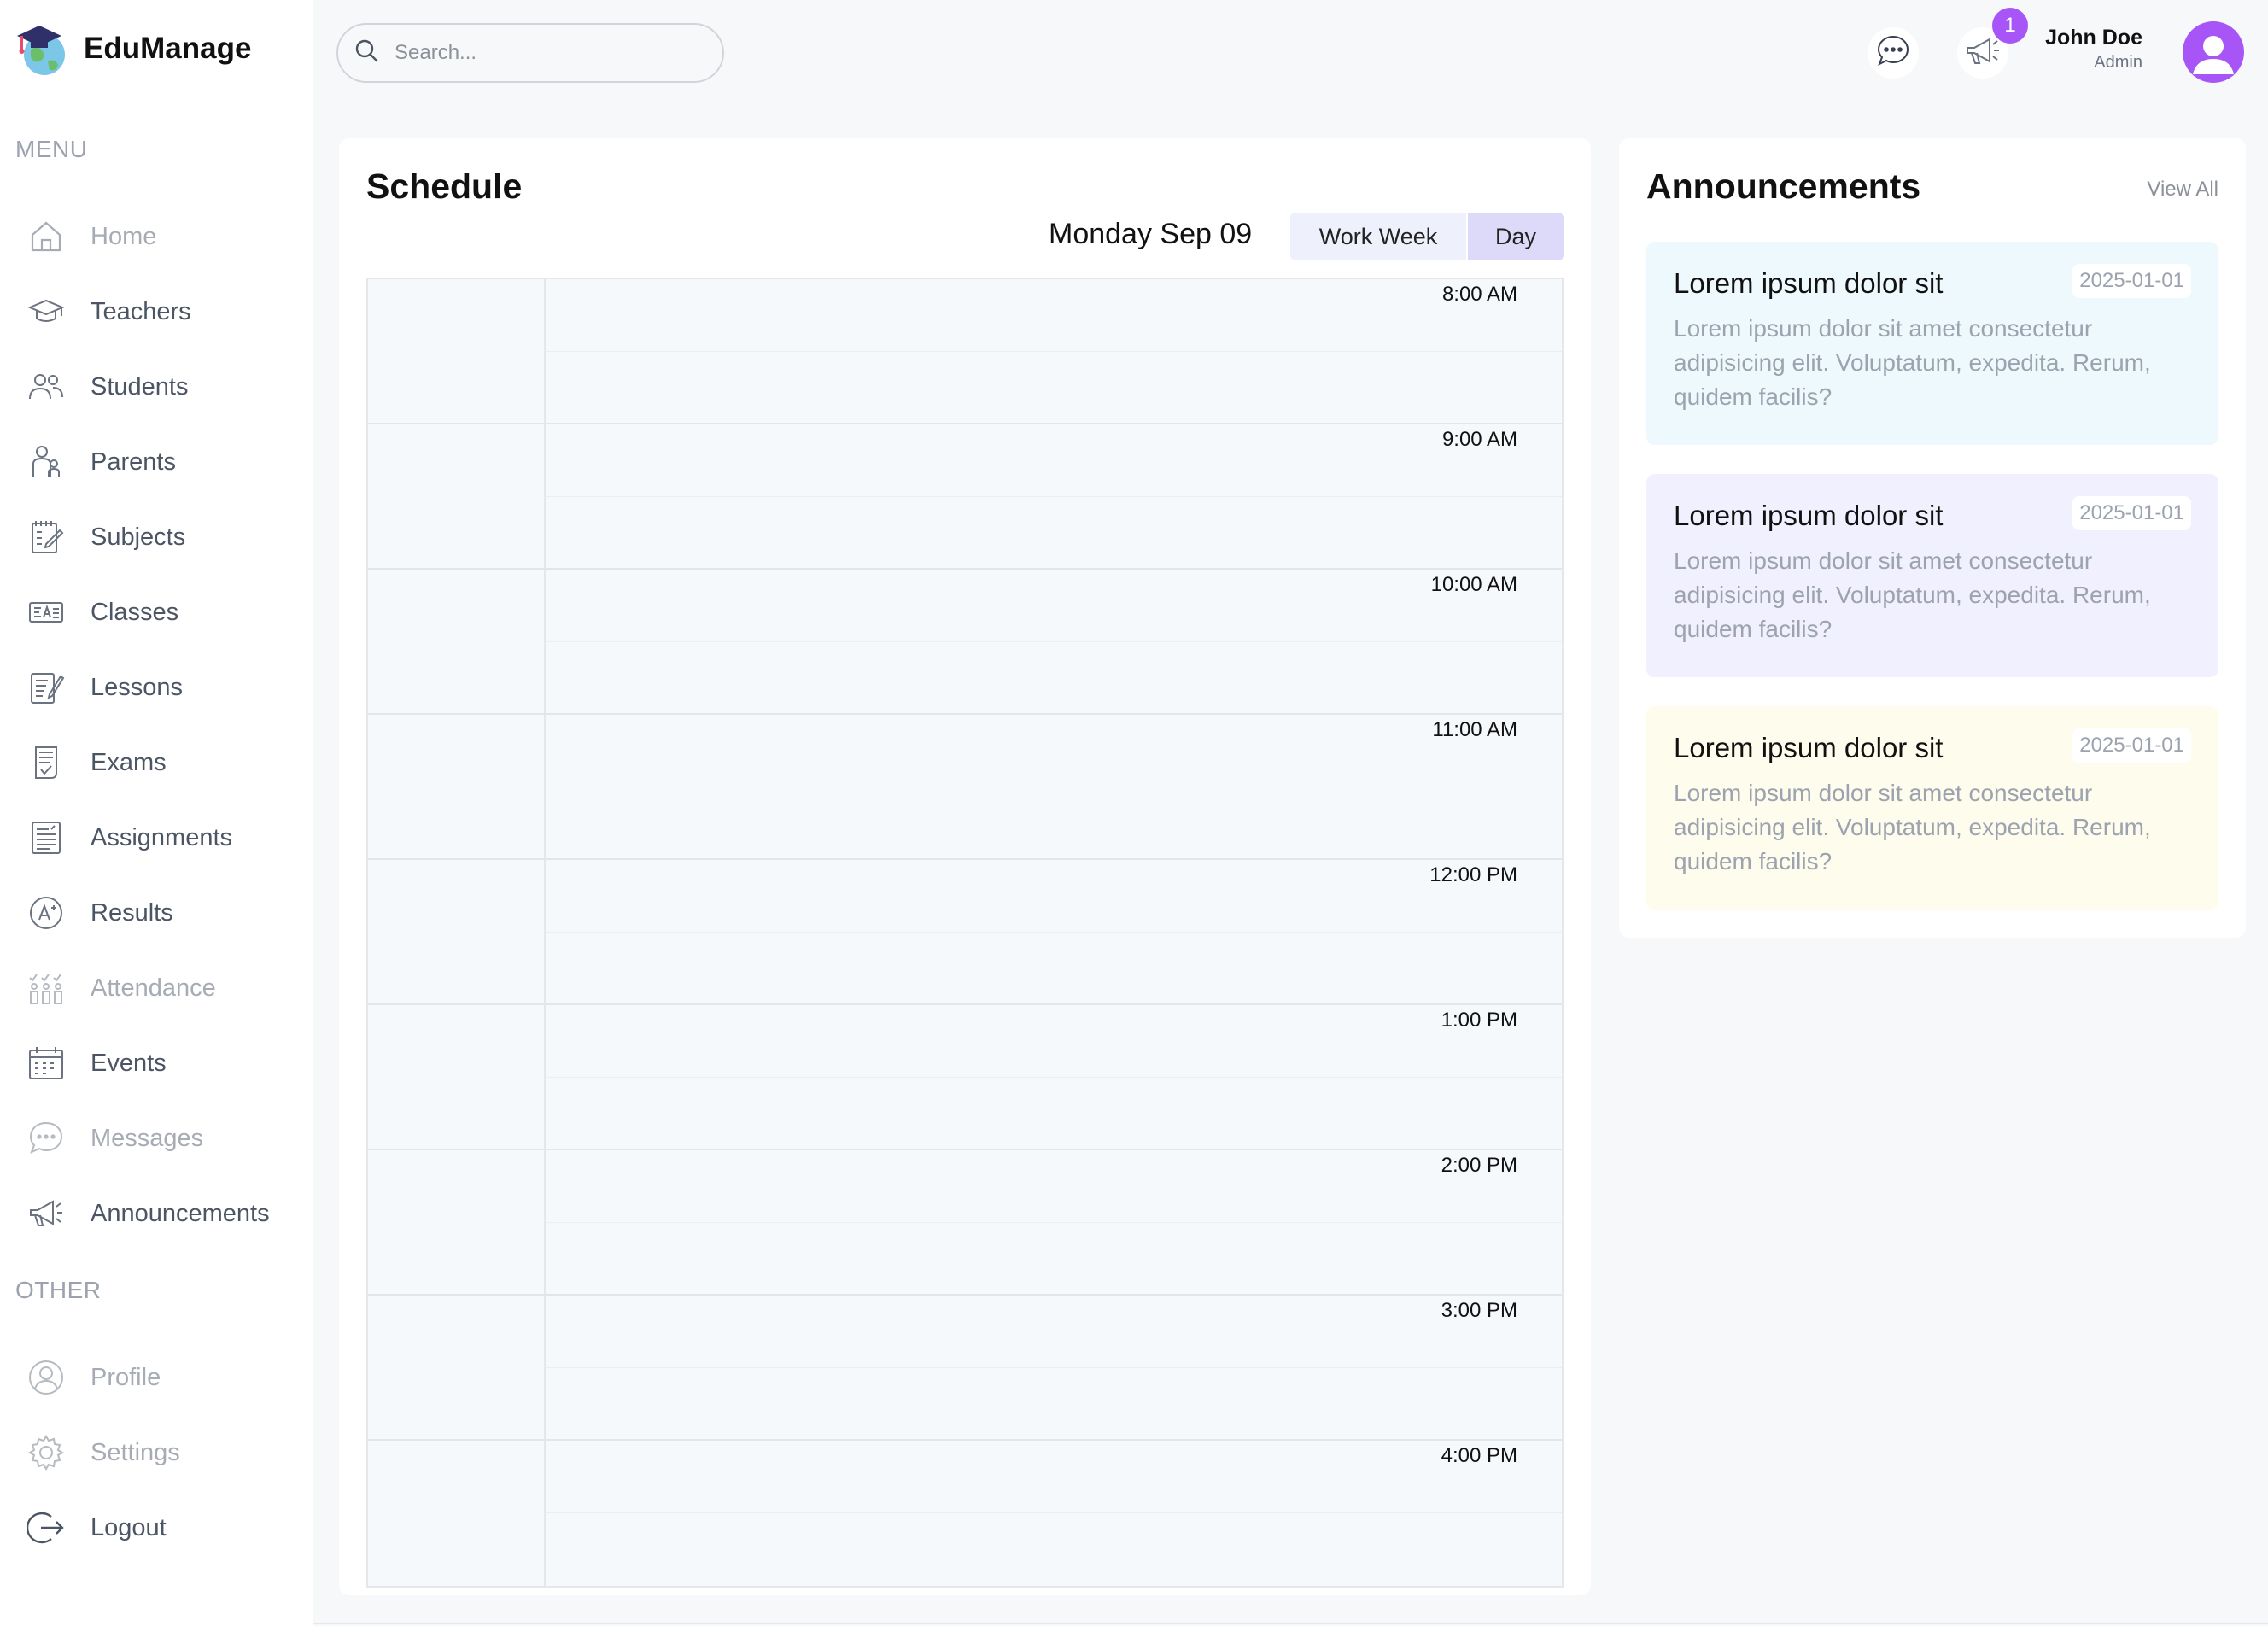  What do you see at coordinates (2213, 52) in the screenshot?
I see `avatar` at bounding box center [2213, 52].